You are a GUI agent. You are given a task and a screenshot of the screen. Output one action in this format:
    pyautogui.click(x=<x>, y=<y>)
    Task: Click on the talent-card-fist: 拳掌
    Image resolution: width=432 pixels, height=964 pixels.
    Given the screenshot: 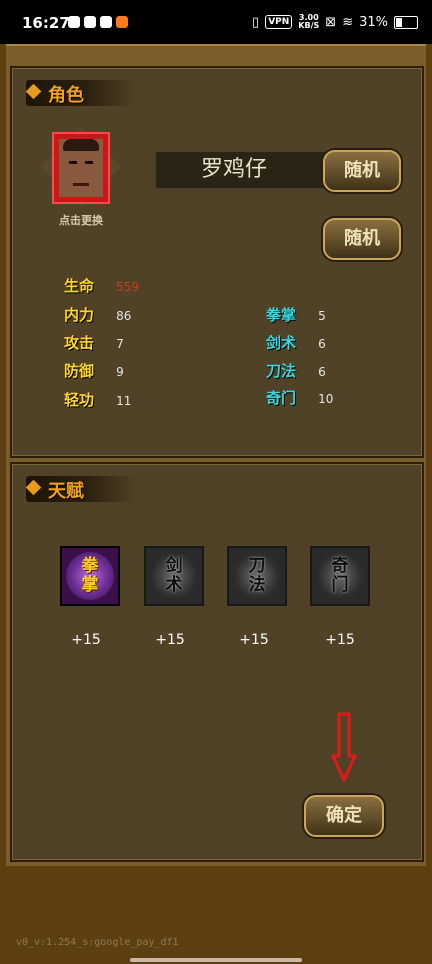 What is the action you would take?
    pyautogui.click(x=90, y=576)
    